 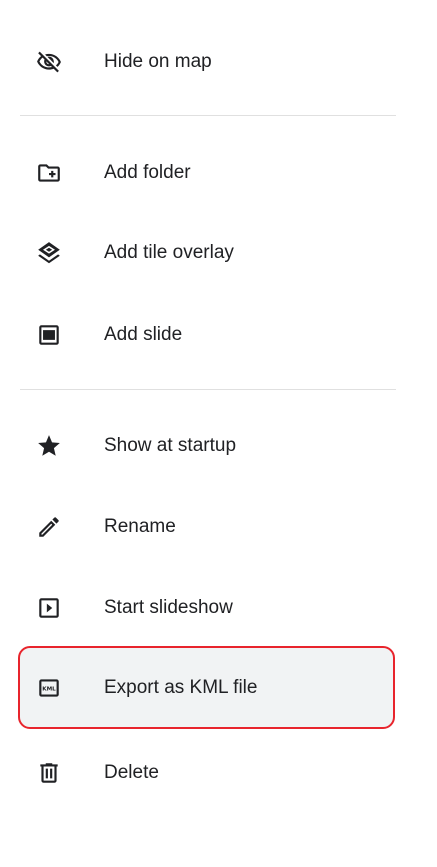 I want to click on menu-item-label: Start slideshow, so click(x=168, y=607).